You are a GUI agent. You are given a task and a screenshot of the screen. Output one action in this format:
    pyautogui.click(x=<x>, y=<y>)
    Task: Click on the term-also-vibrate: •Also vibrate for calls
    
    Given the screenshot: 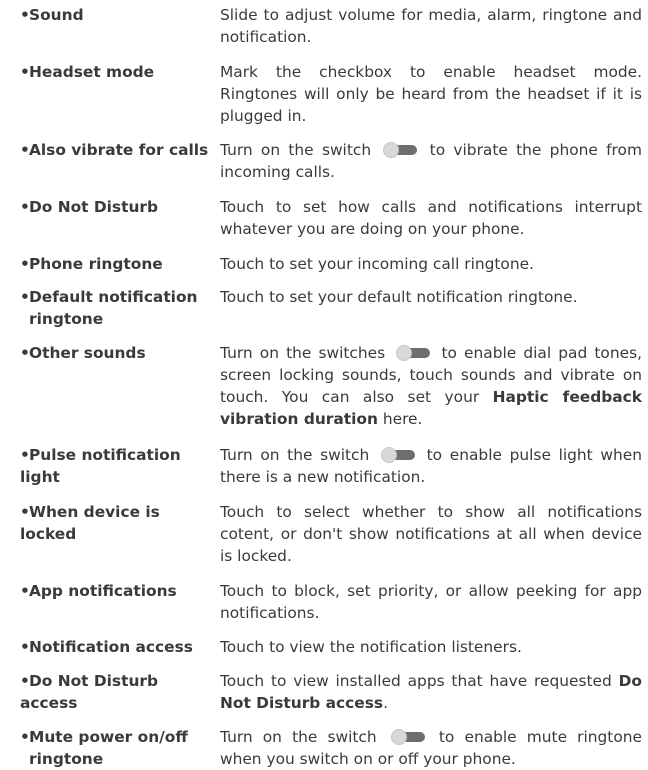 What is the action you would take?
    pyautogui.click(x=118, y=150)
    